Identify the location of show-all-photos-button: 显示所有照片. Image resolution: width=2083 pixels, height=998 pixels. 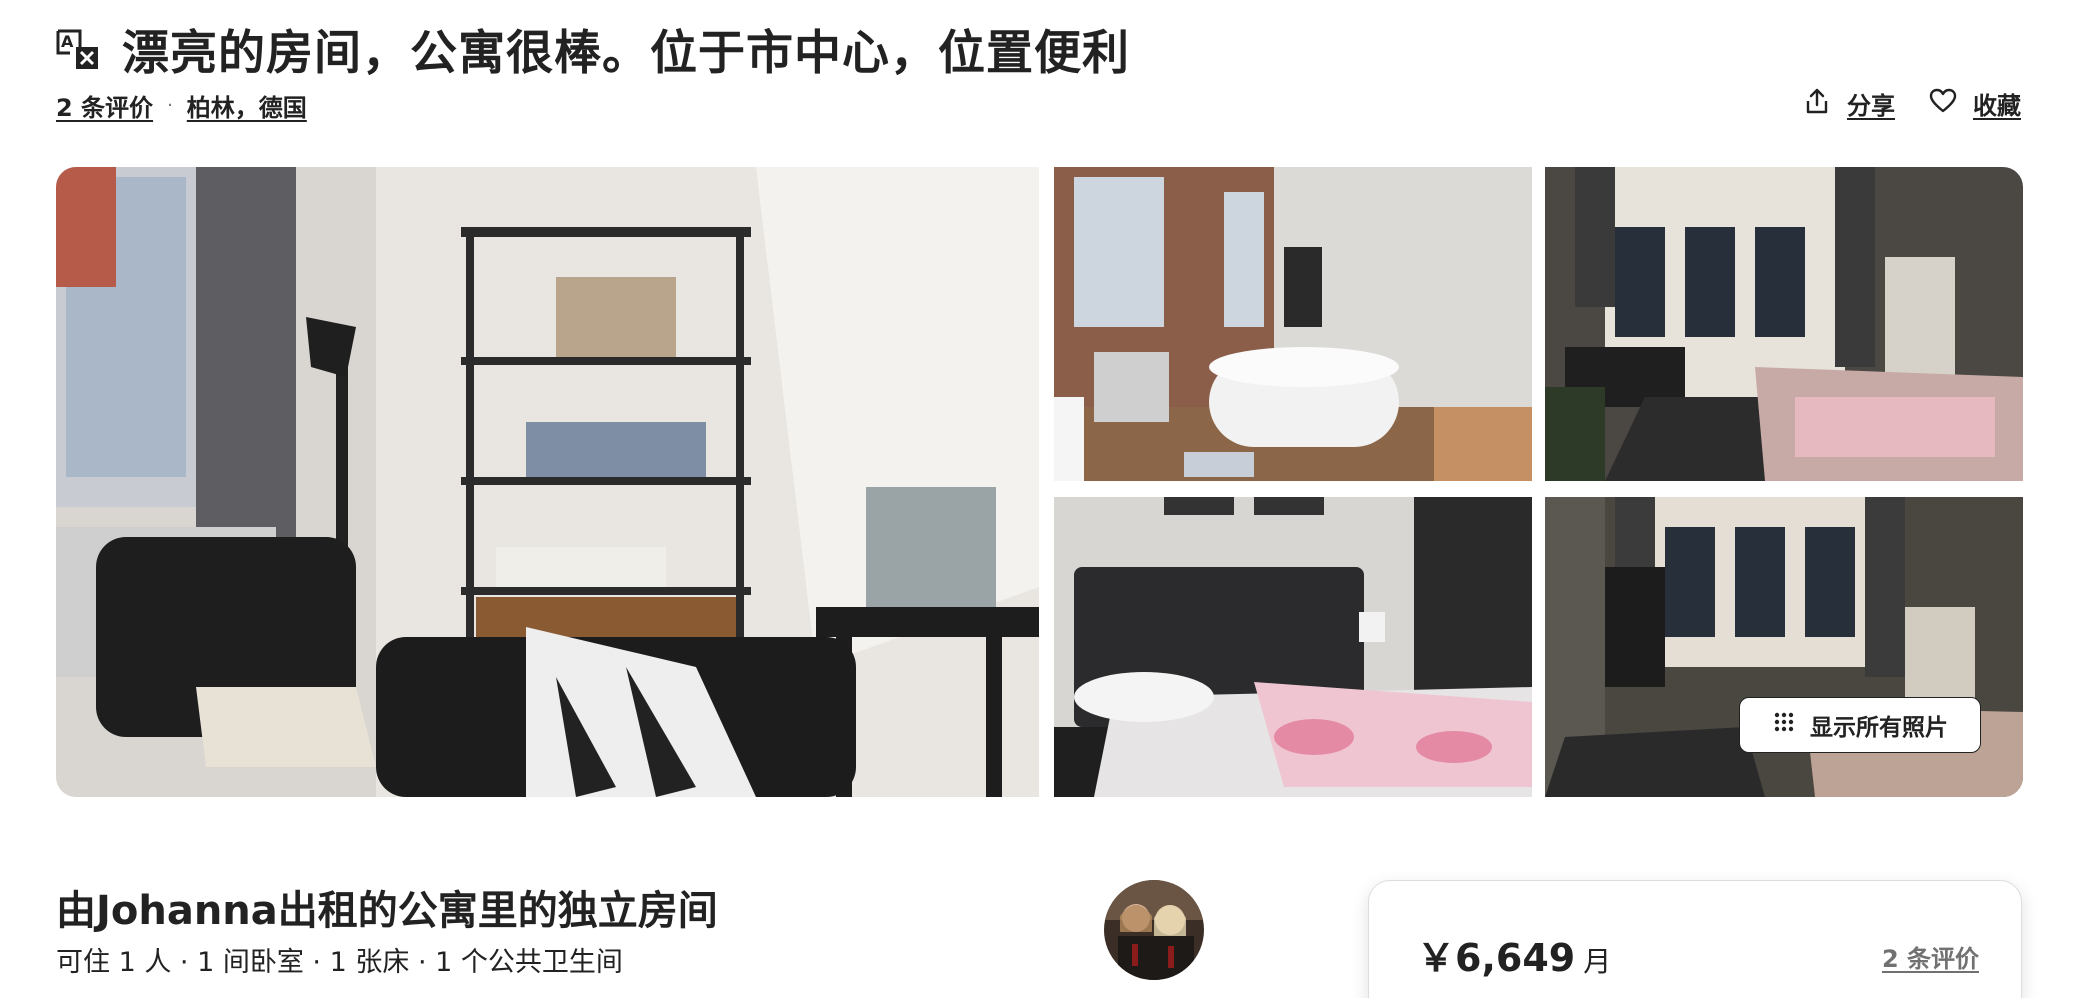
(1860, 725).